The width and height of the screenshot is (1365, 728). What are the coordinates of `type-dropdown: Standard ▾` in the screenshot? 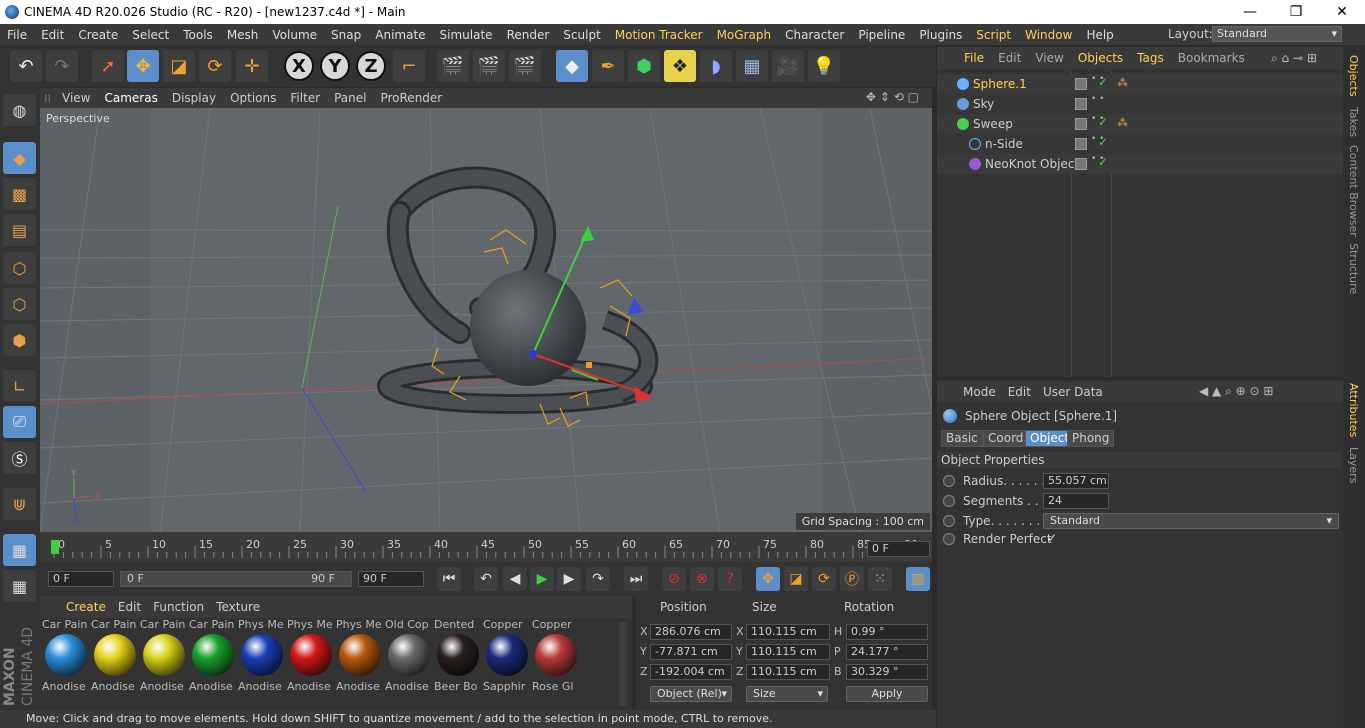 It's located at (1191, 521).